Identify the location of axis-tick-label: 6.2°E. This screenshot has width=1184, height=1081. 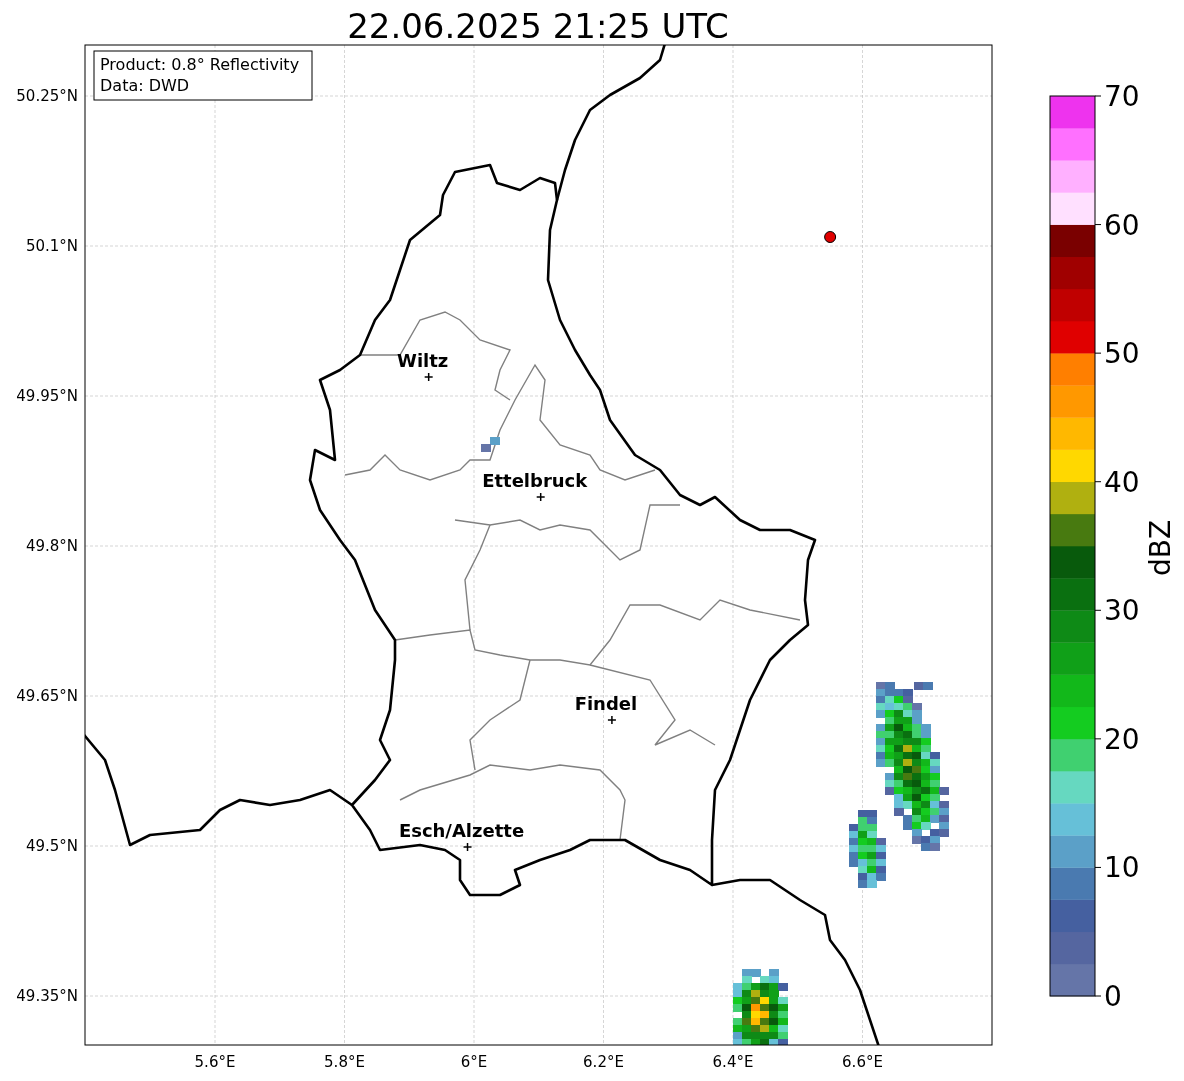
(603, 1062).